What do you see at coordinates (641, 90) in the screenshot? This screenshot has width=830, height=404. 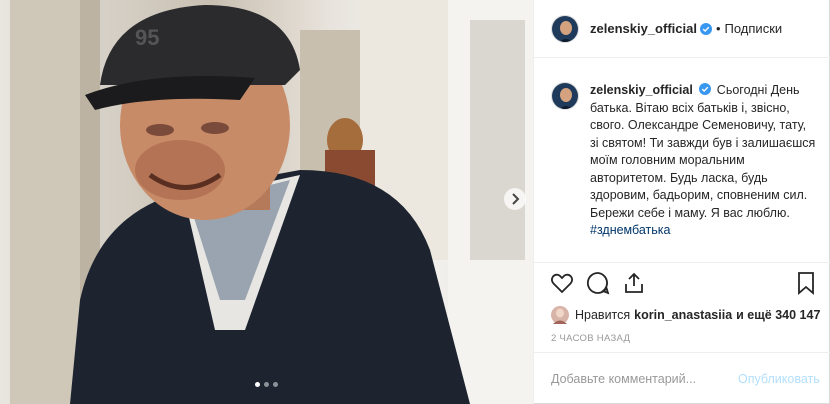 I see `caption-username: zelenskiy_official` at bounding box center [641, 90].